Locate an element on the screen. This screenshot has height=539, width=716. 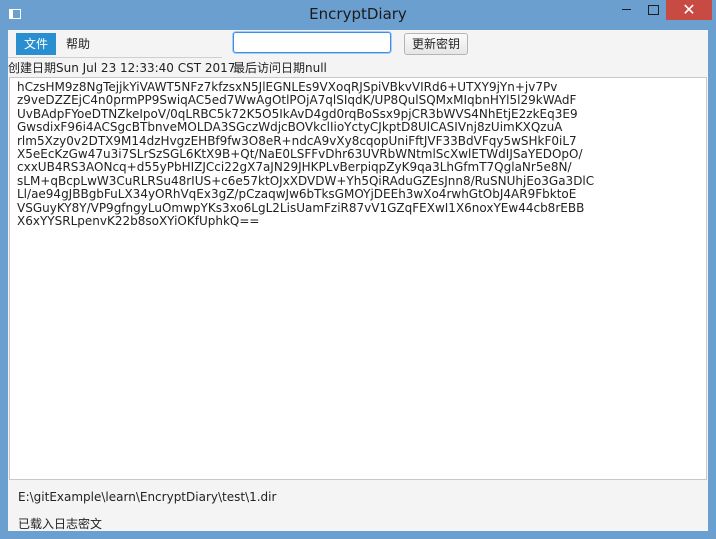
close-button: ✕ is located at coordinates (689, 10).